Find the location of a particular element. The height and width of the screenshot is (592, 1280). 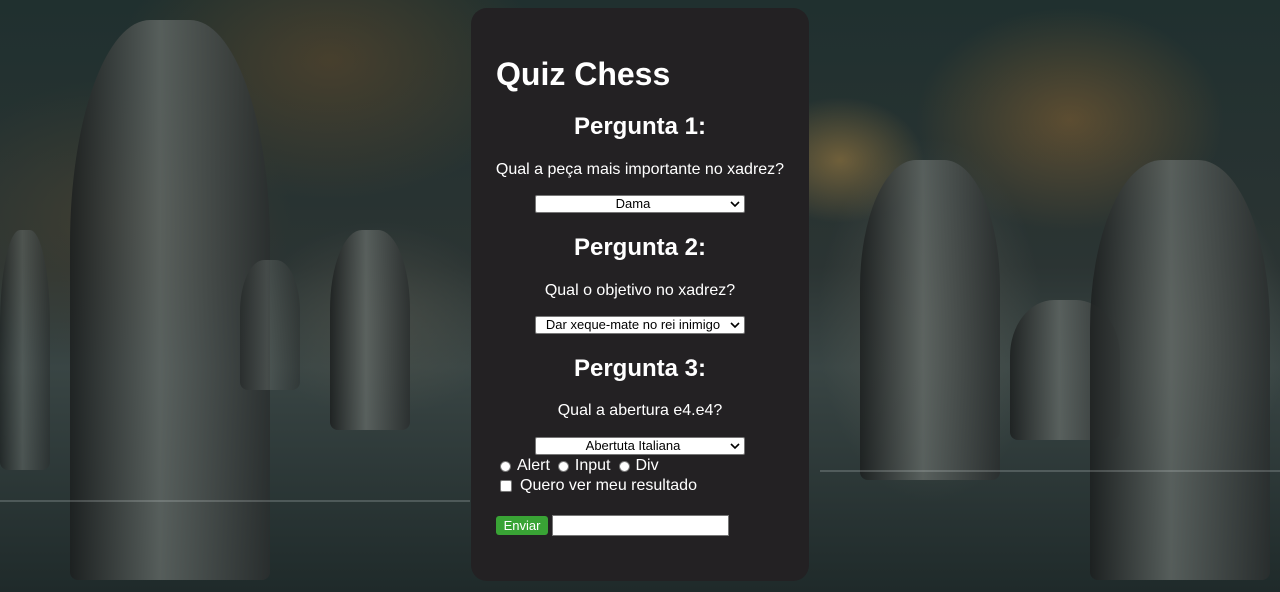

question-1-selected-value: Dama is located at coordinates (633, 203).